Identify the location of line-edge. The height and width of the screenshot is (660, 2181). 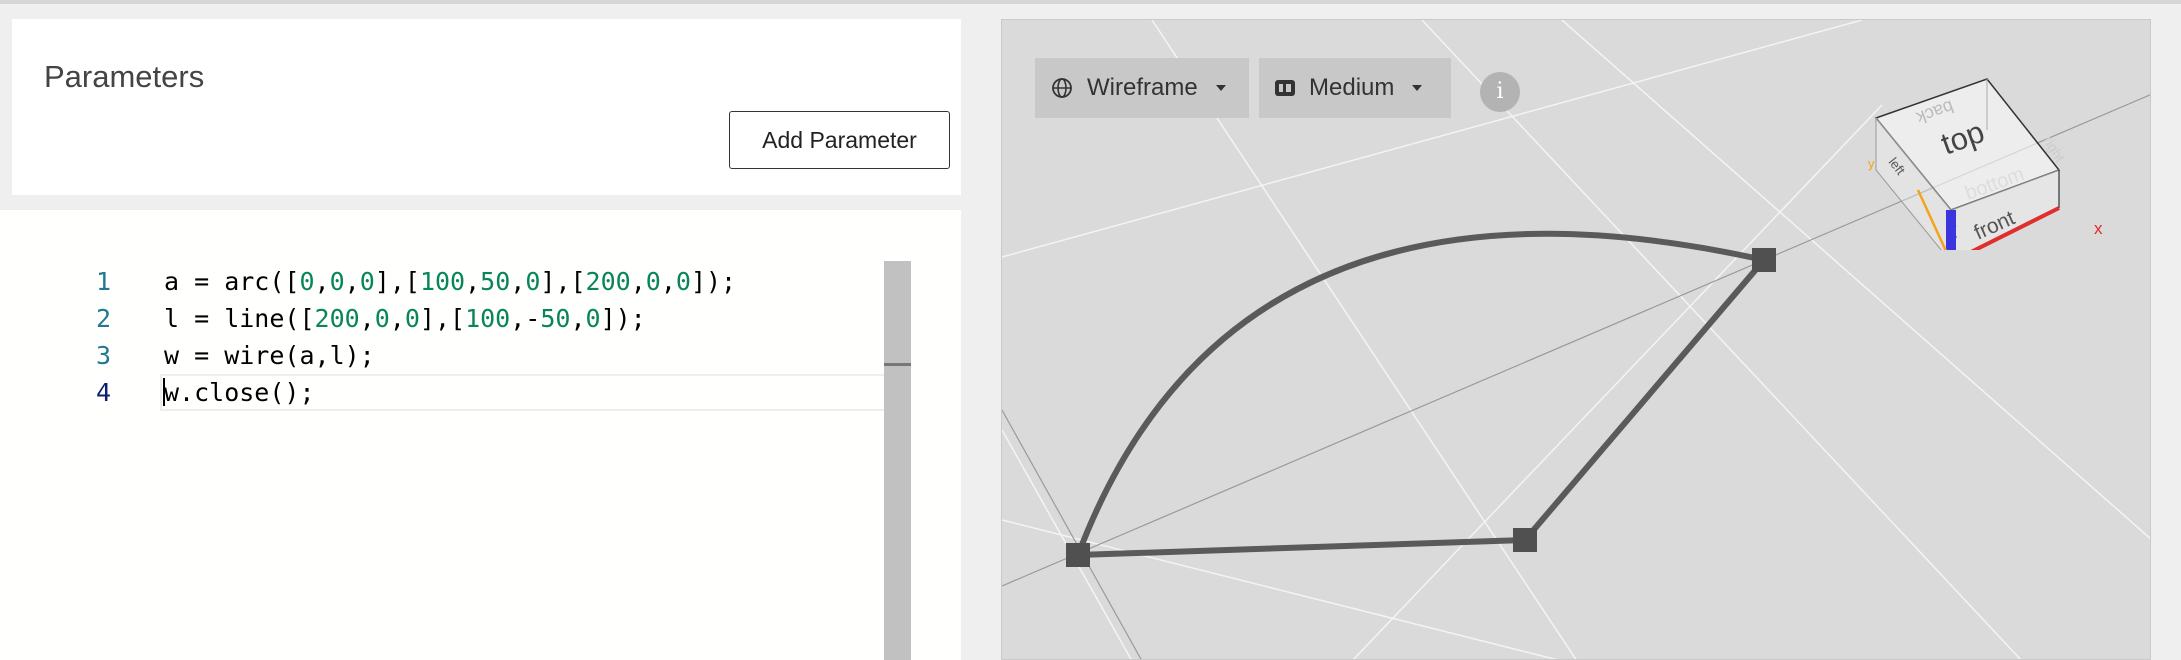
(1644, 400).